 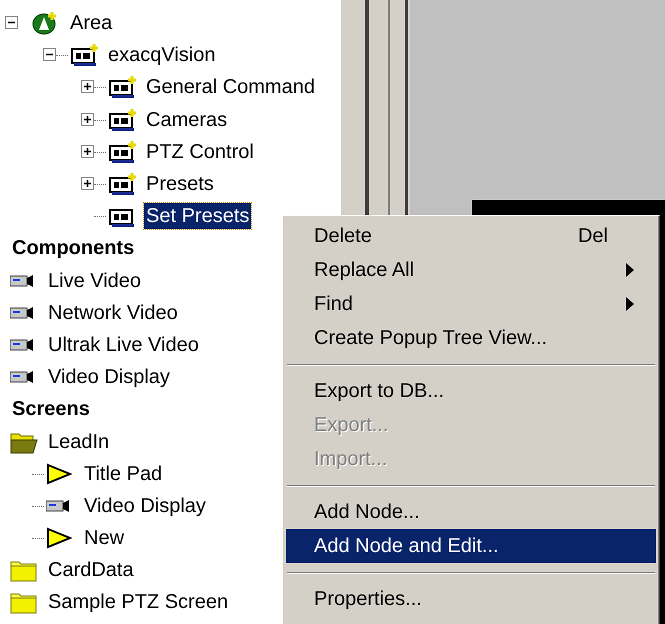 What do you see at coordinates (471, 236) in the screenshot?
I see `menu-item: Delete Del` at bounding box center [471, 236].